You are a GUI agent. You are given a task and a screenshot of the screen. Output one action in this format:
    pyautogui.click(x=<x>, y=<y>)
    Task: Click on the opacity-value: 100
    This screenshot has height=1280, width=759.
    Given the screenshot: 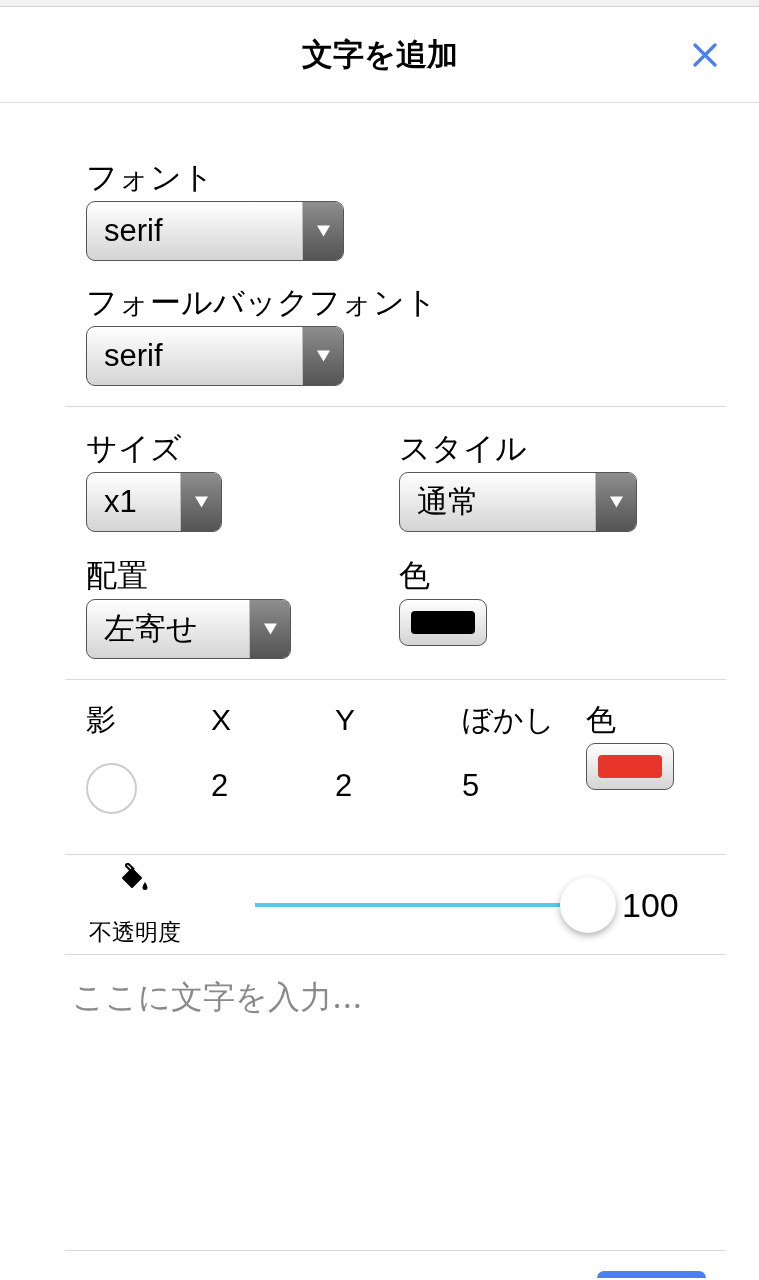 What is the action you would take?
    pyautogui.click(x=650, y=904)
    